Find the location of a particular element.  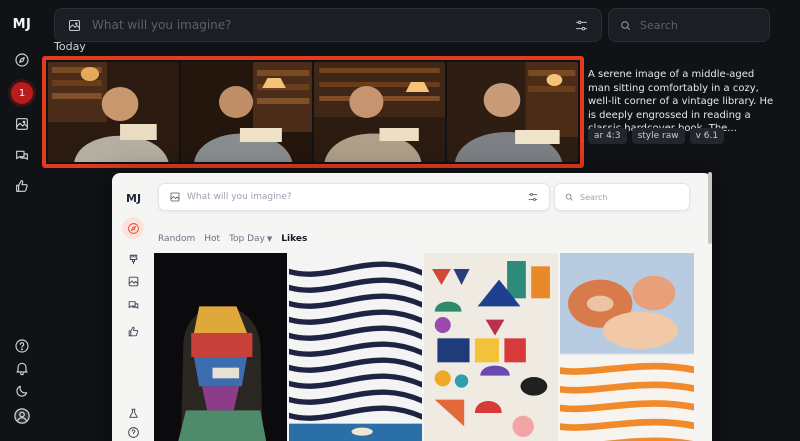

tab-likes: Likes is located at coordinates (294, 239).